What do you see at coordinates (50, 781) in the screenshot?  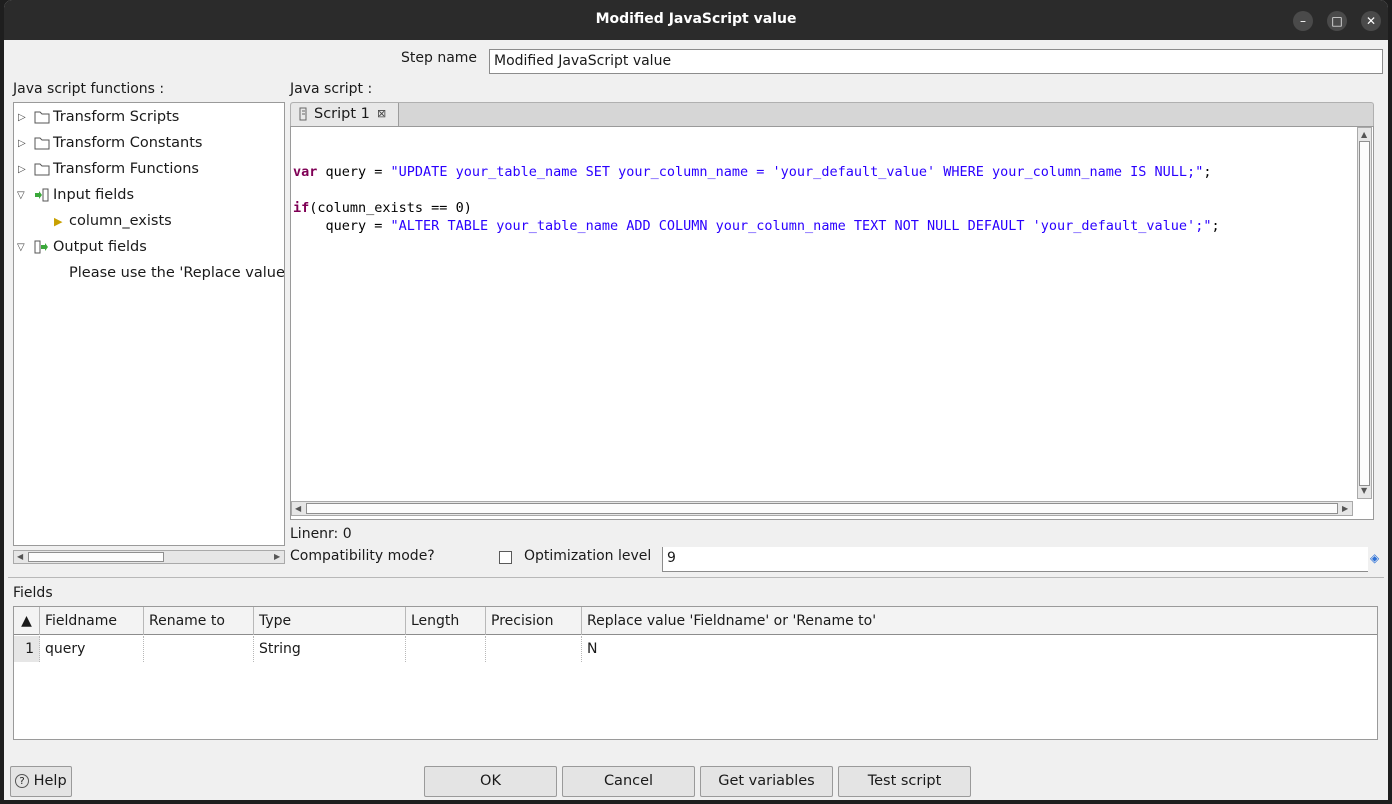 I see `help-button-label: Help` at bounding box center [50, 781].